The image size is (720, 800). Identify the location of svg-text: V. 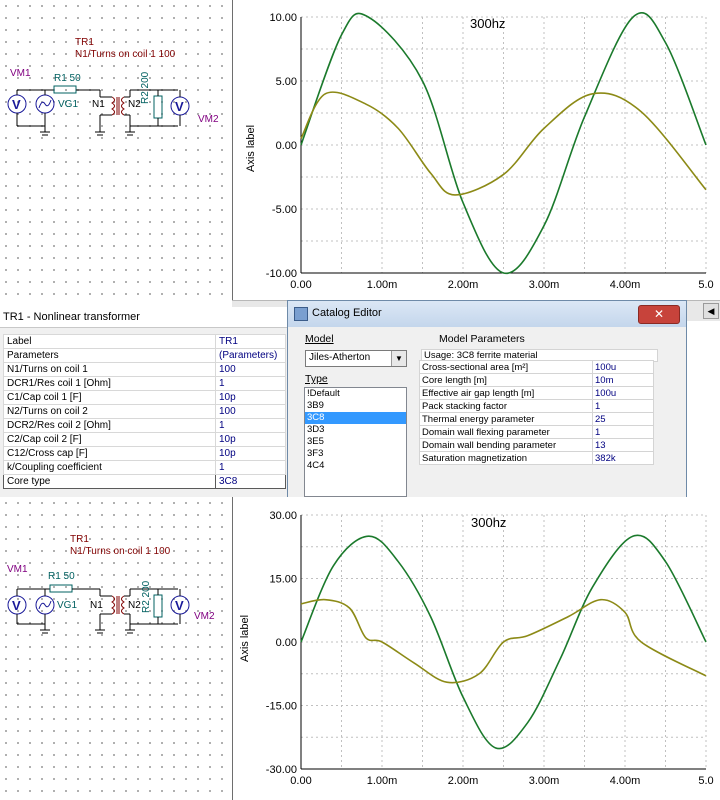
(16, 605).